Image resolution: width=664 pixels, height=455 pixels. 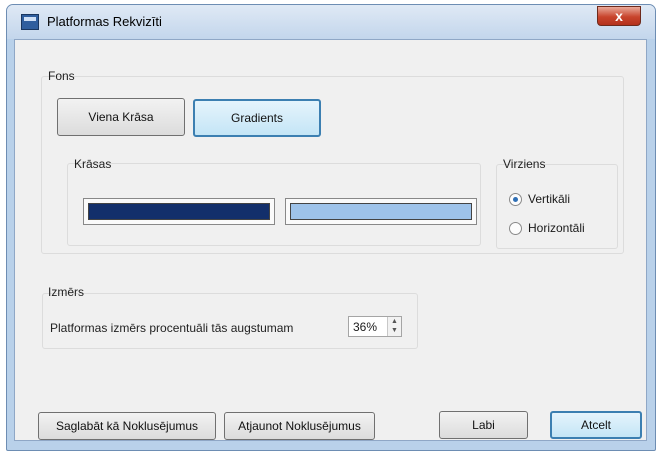 I want to click on gradient-end-color-swatch, so click(x=381, y=211).